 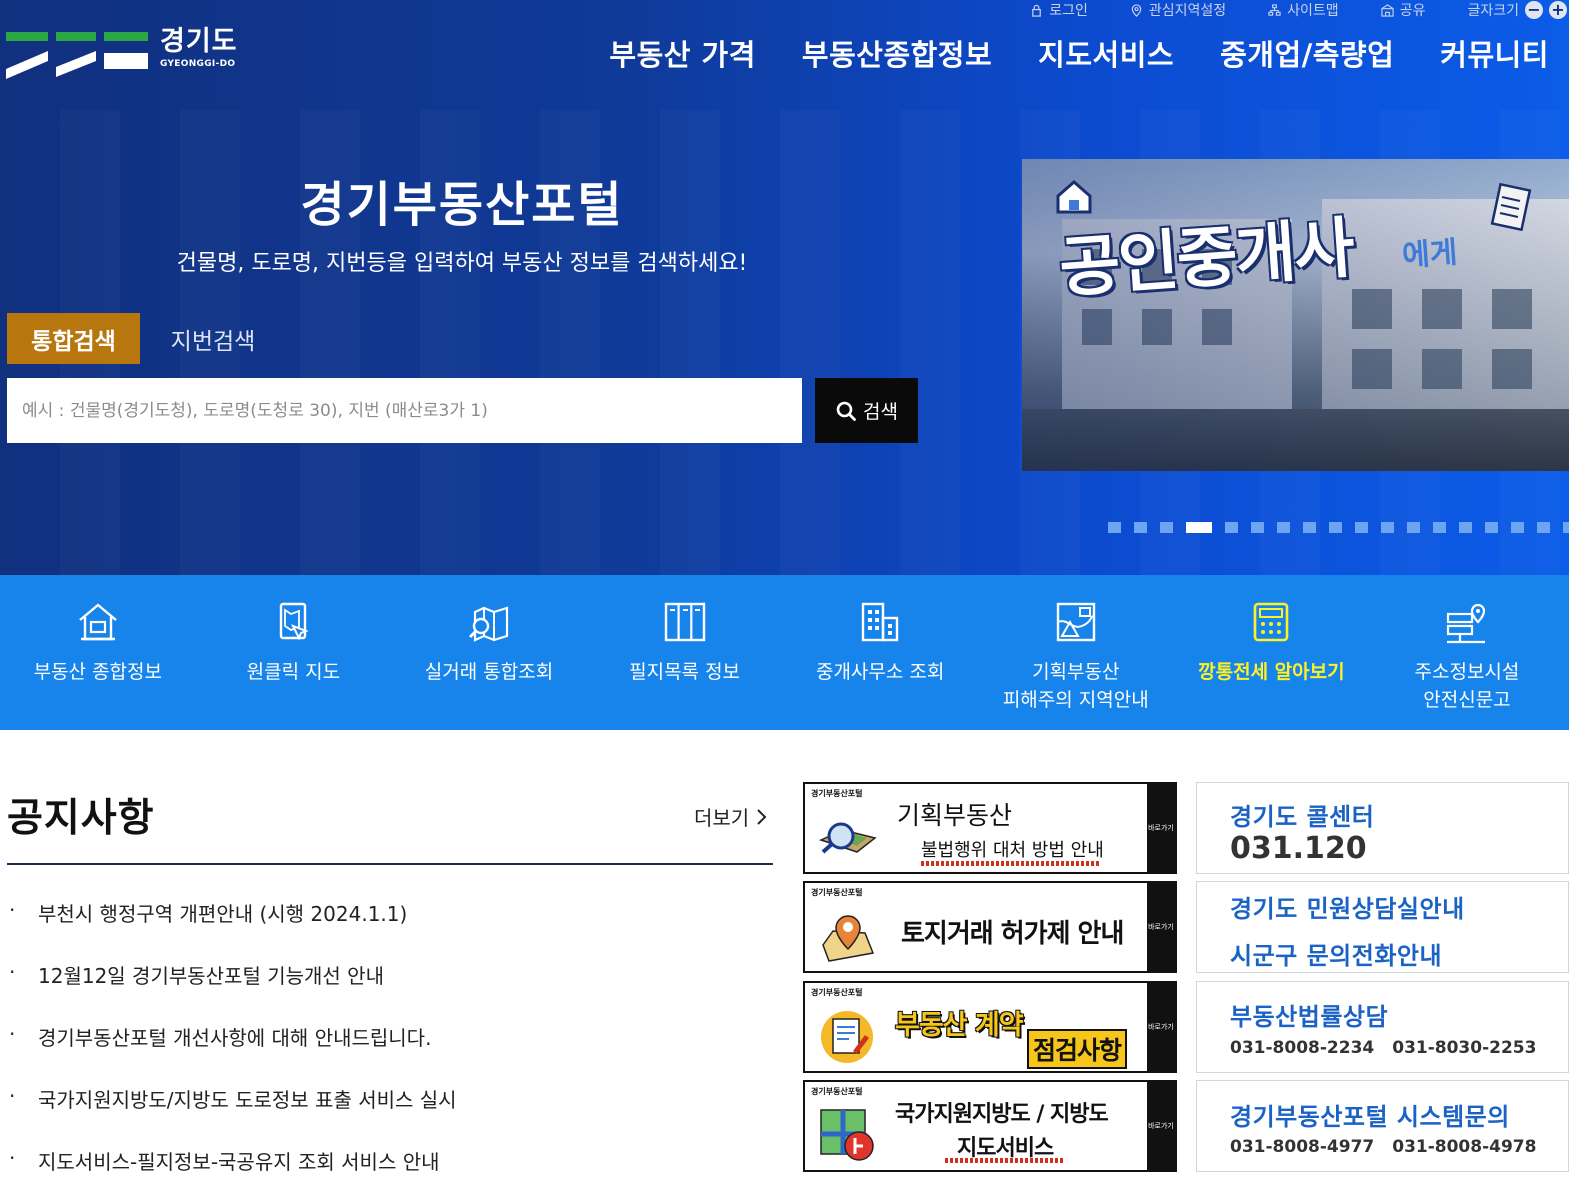 I want to click on system-inquiry-phones: 031-8008-4977 031-8008-4978, so click(x=1383, y=1147).